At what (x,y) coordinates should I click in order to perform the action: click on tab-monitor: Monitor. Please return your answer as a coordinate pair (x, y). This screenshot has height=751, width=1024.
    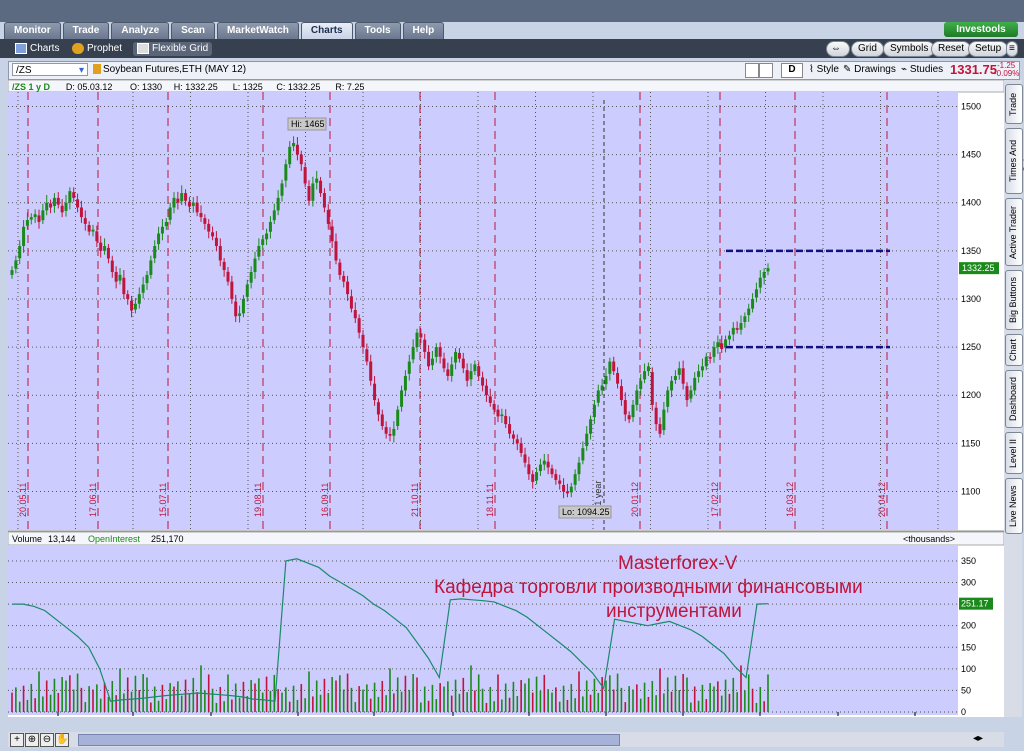
    Looking at the image, I should click on (32, 30).